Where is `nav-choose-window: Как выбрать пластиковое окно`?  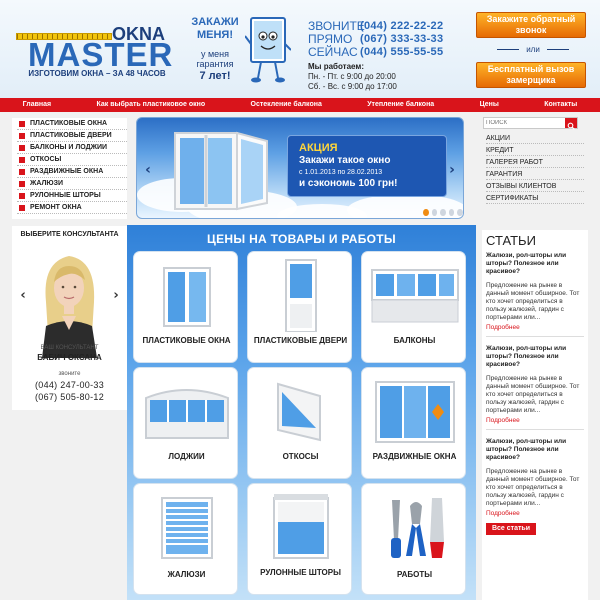
nav-choose-window: Как выбрать пластиковое окно is located at coordinates (151, 105).